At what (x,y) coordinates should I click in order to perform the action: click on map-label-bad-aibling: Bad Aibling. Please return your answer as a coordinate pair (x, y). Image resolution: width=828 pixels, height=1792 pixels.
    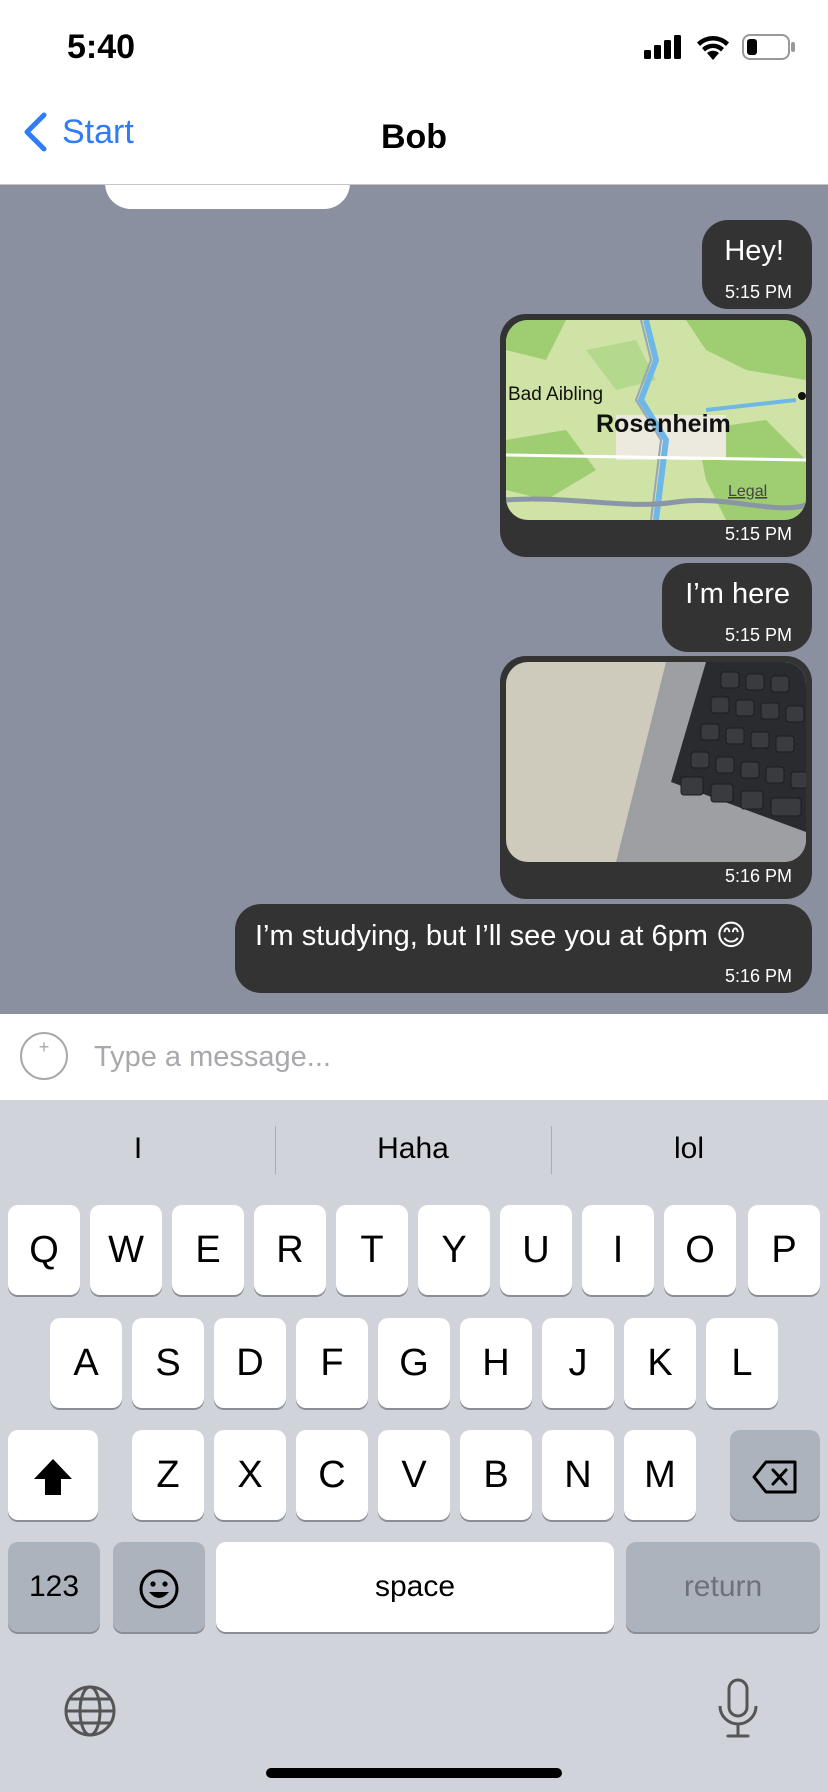
    Looking at the image, I should click on (555, 394).